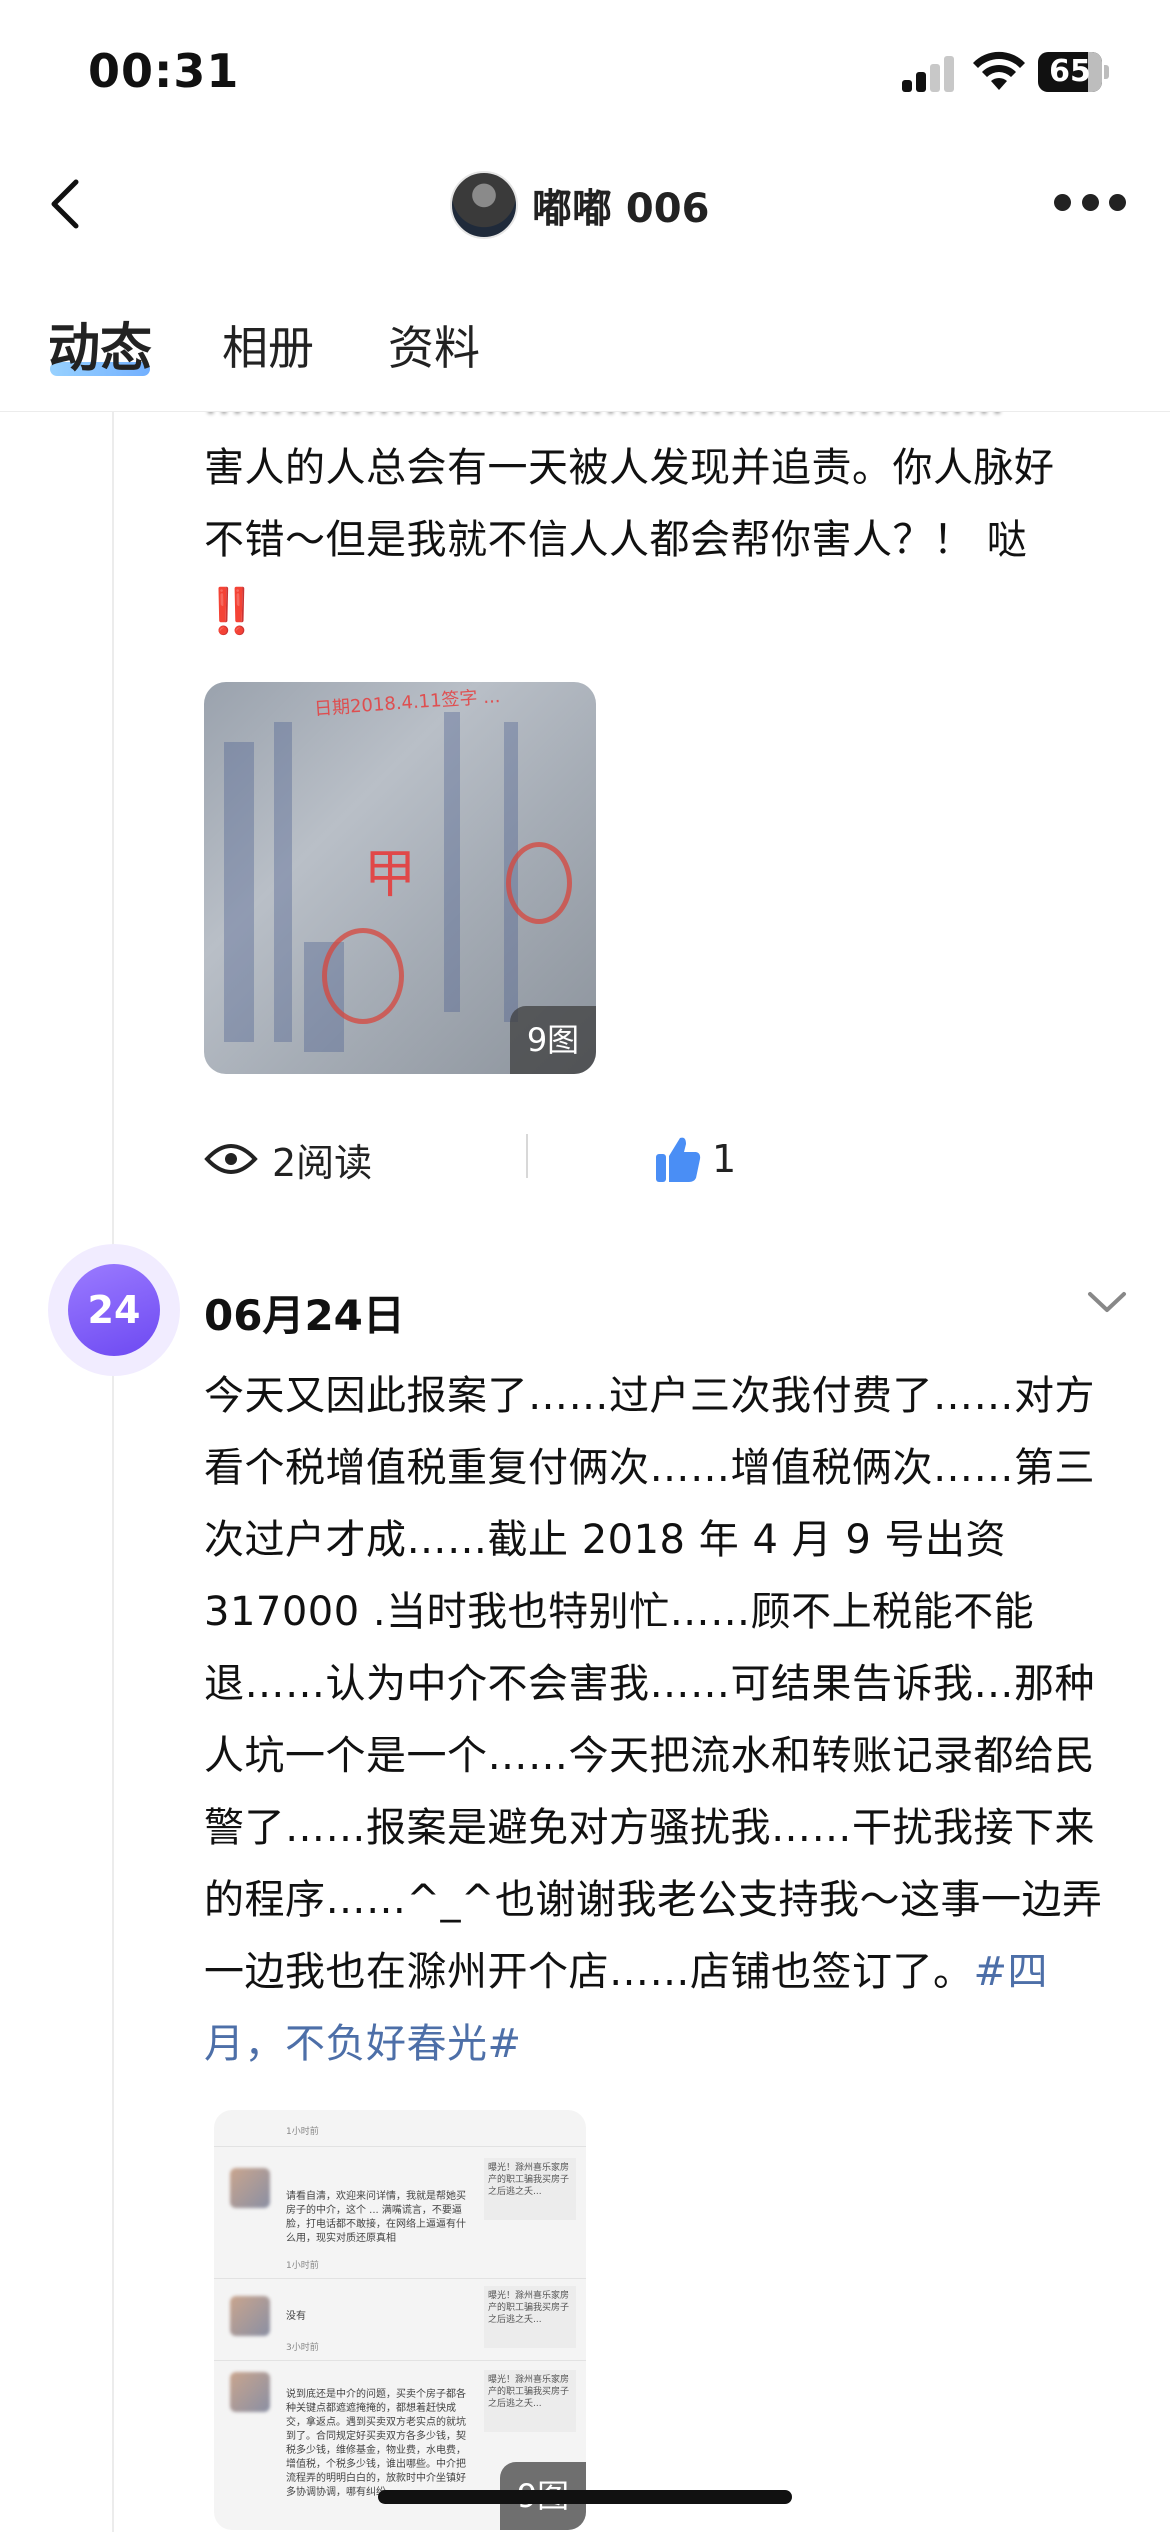  Describe the element at coordinates (304, 1315) in the screenshot. I see `post-date: 06月24日` at that location.